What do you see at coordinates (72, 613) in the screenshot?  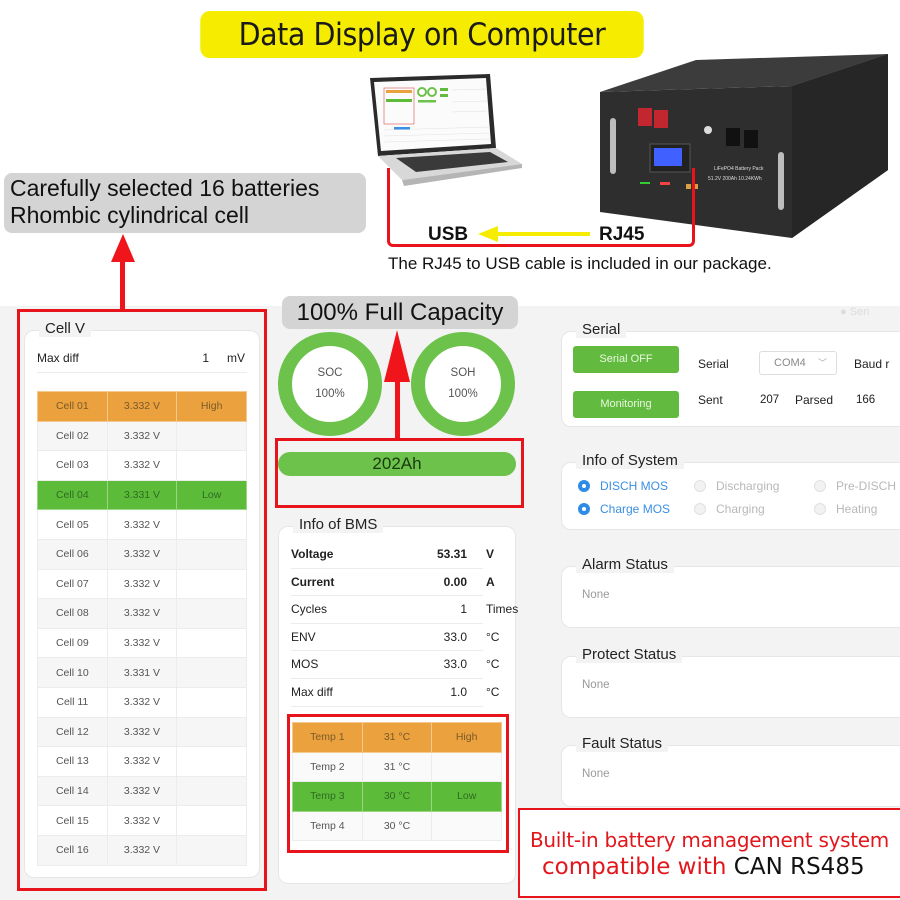 I see `cell-name: Cell 08` at bounding box center [72, 613].